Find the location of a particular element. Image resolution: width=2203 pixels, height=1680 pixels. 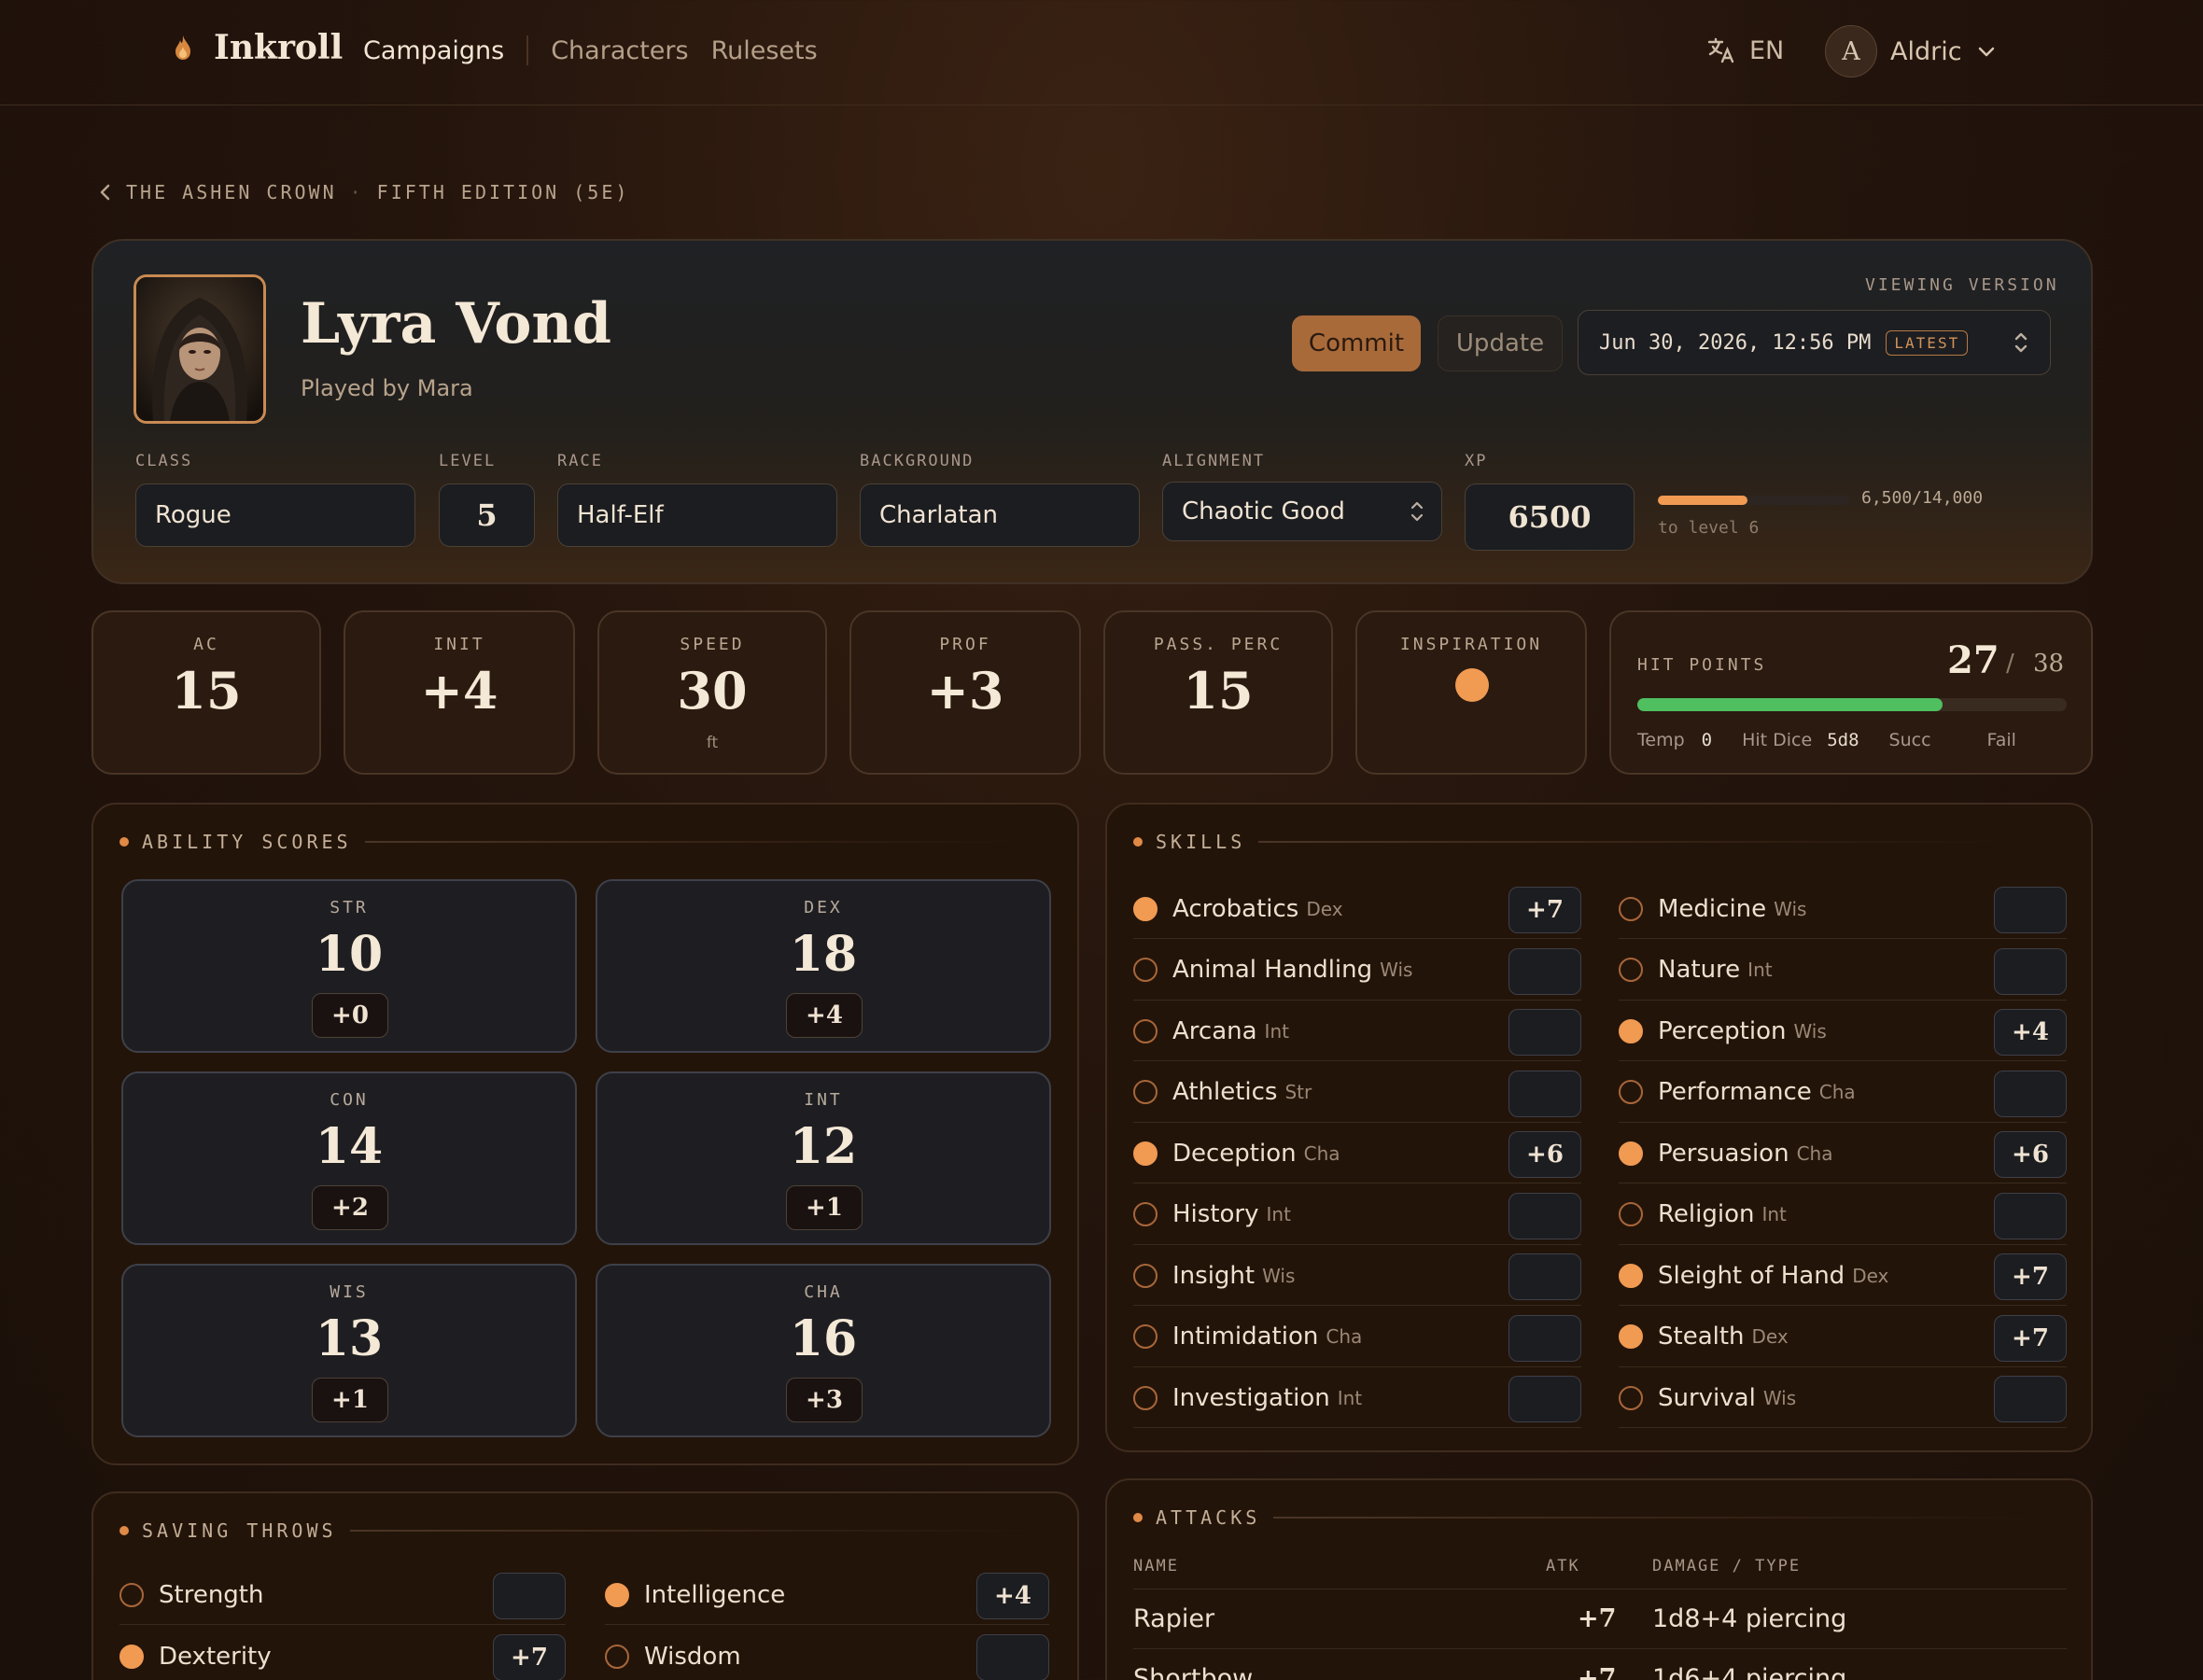

character-portrait is located at coordinates (200, 349).